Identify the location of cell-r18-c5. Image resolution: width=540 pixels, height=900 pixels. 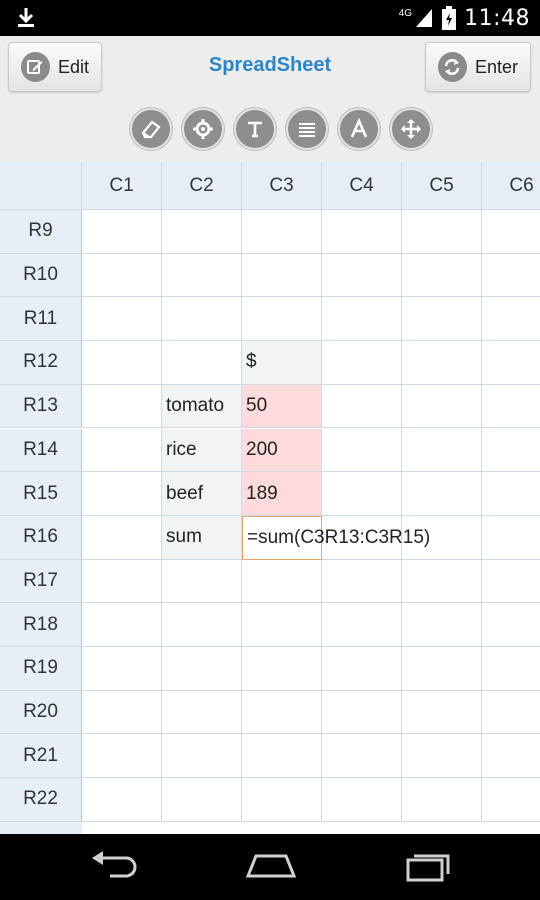
(442, 625).